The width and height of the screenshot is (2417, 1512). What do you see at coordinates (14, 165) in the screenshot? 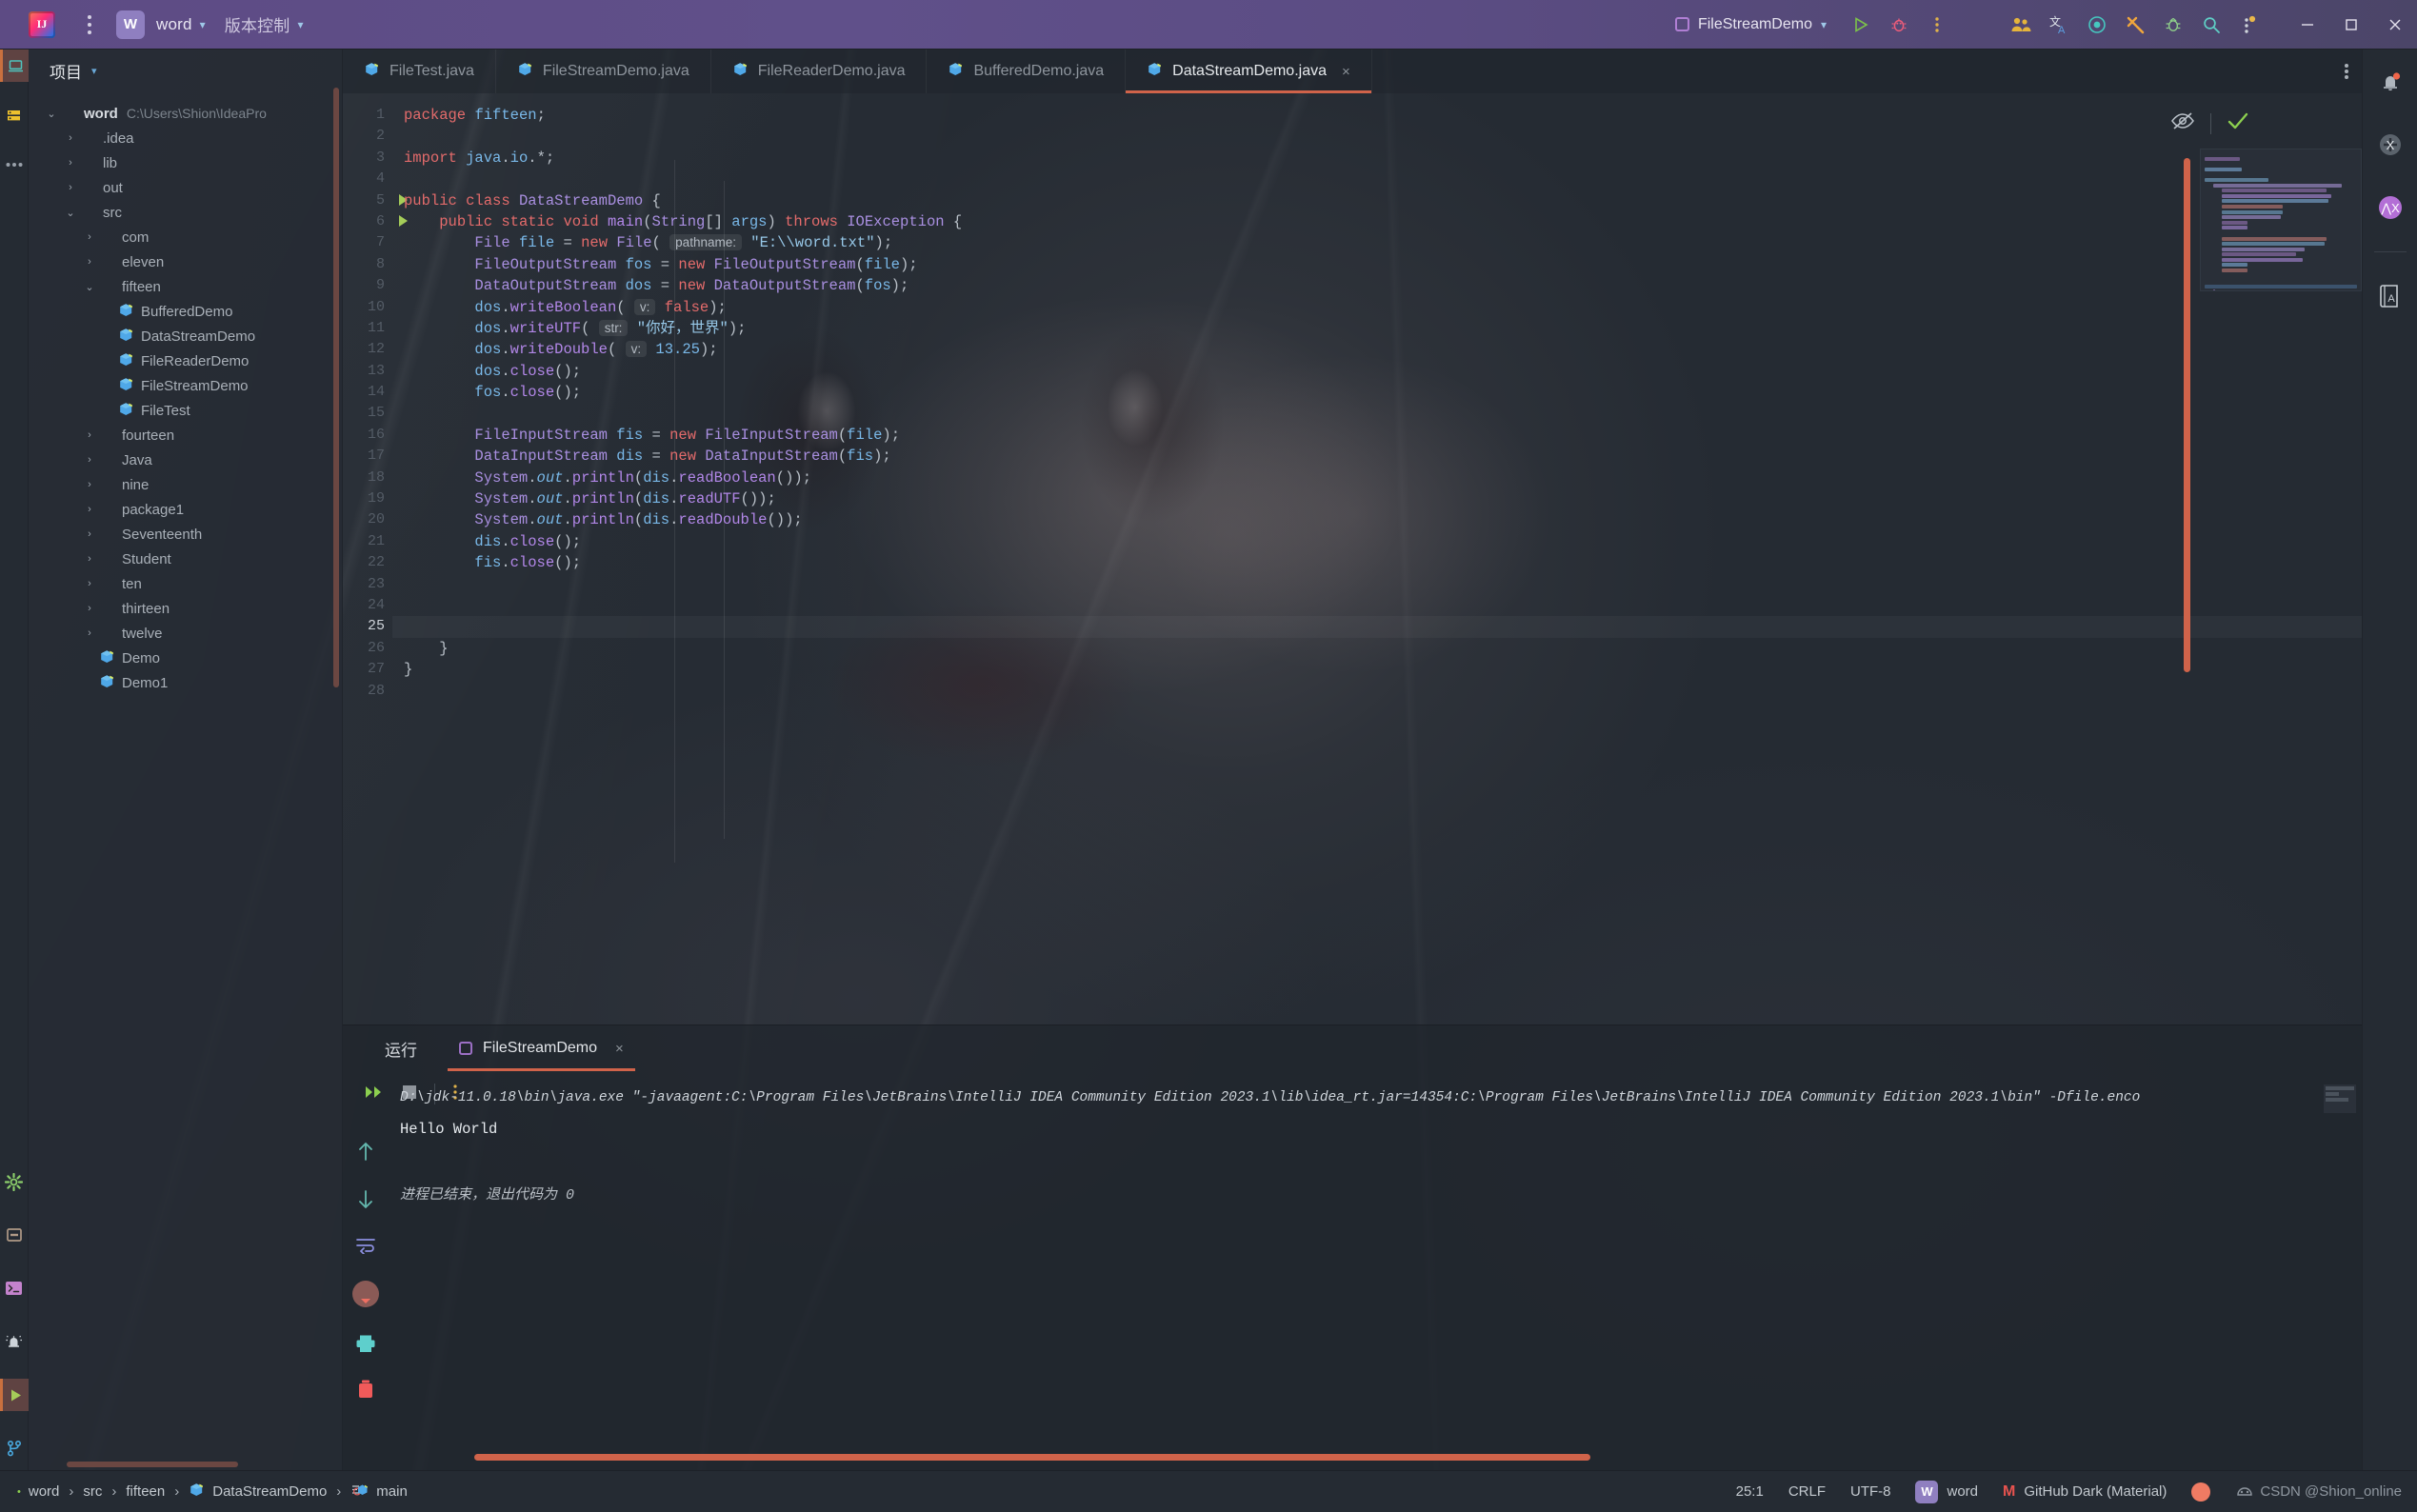
I see `more-tool-windows-button` at bounding box center [14, 165].